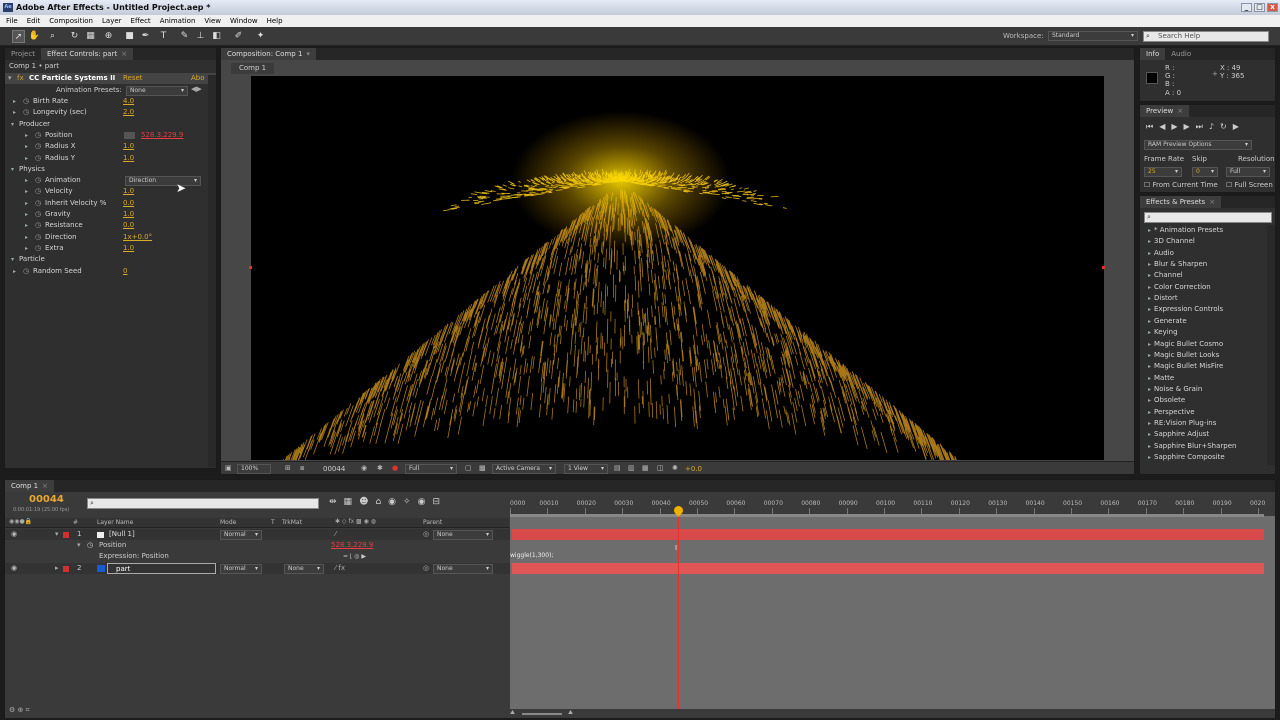 Image resolution: width=1280 pixels, height=720 pixels. What do you see at coordinates (212, 271) in the screenshot?
I see `effect-controls-scrollbar` at bounding box center [212, 271].